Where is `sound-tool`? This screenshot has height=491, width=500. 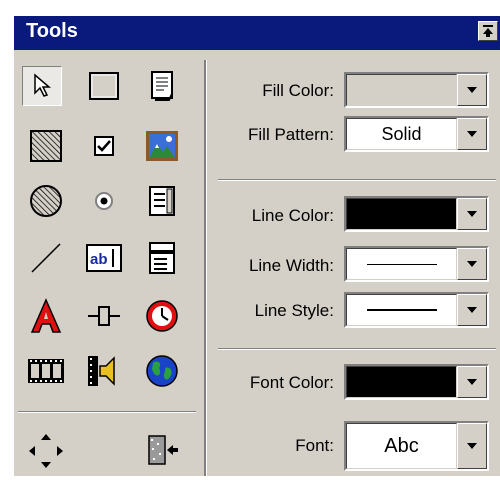 sound-tool is located at coordinates (104, 371).